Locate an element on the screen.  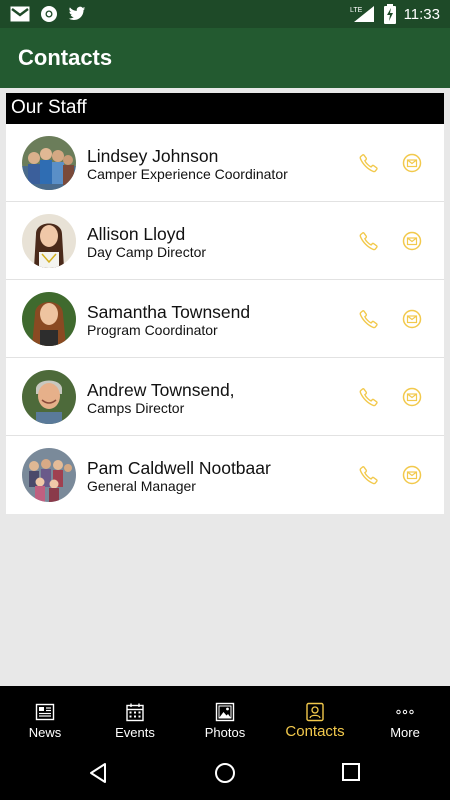
nav-item-photos: Photos is located at coordinates (225, 715).